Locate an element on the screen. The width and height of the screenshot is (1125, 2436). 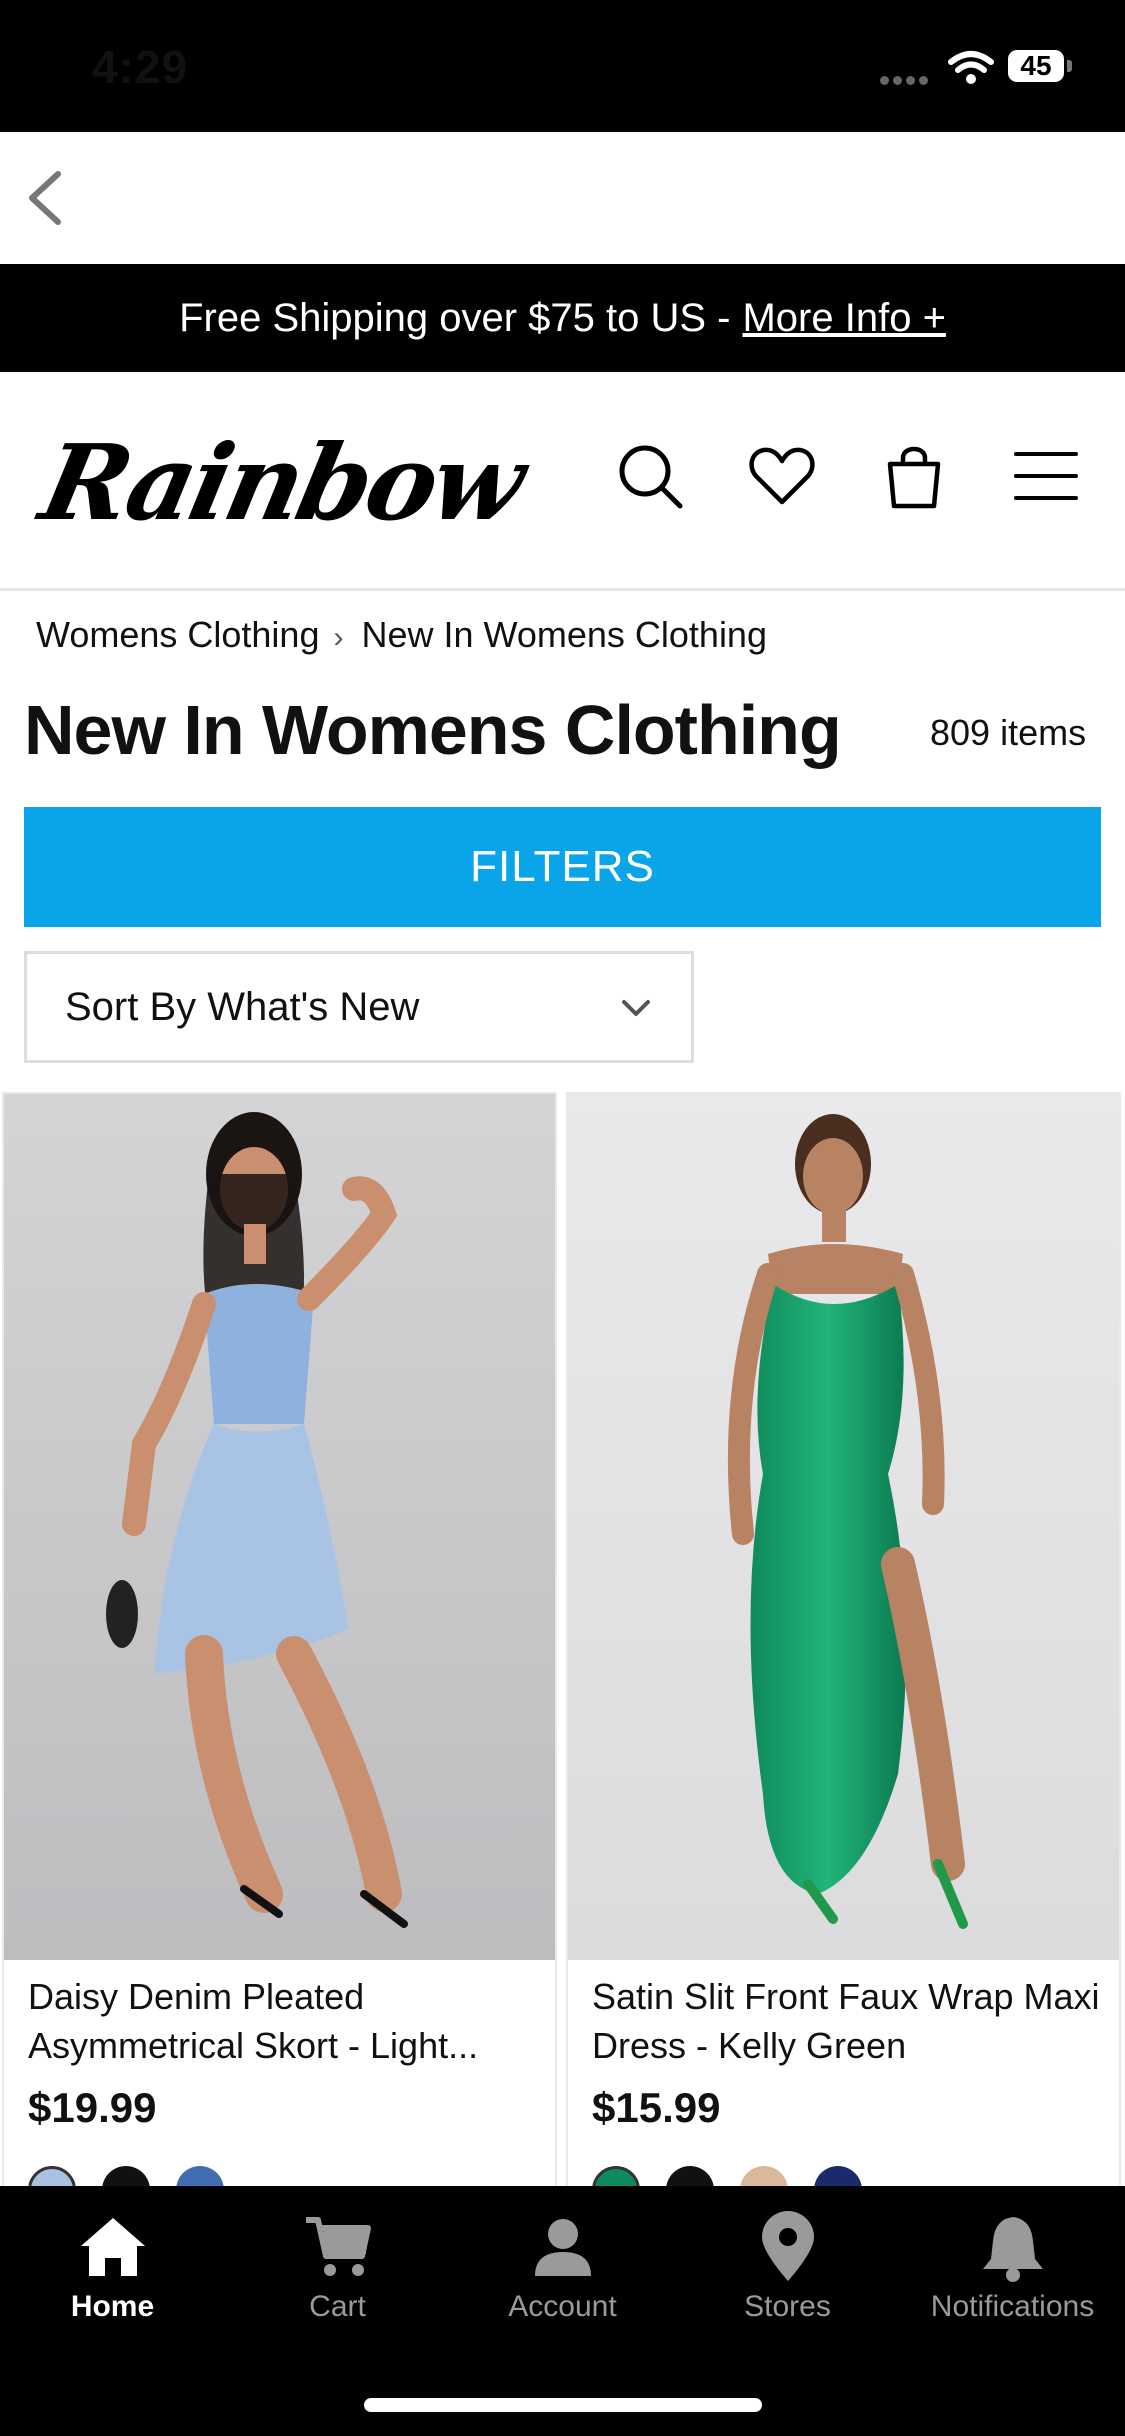
home-icon is located at coordinates (112, 2247).